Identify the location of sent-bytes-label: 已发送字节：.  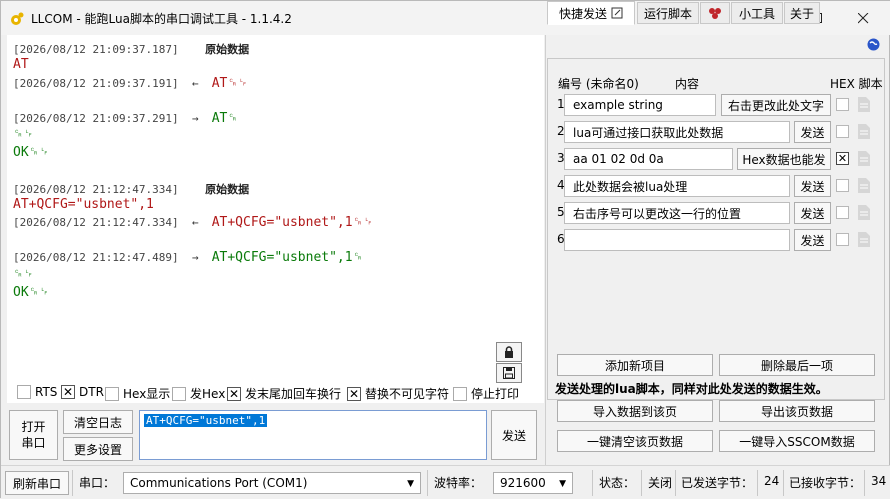
(717, 483).